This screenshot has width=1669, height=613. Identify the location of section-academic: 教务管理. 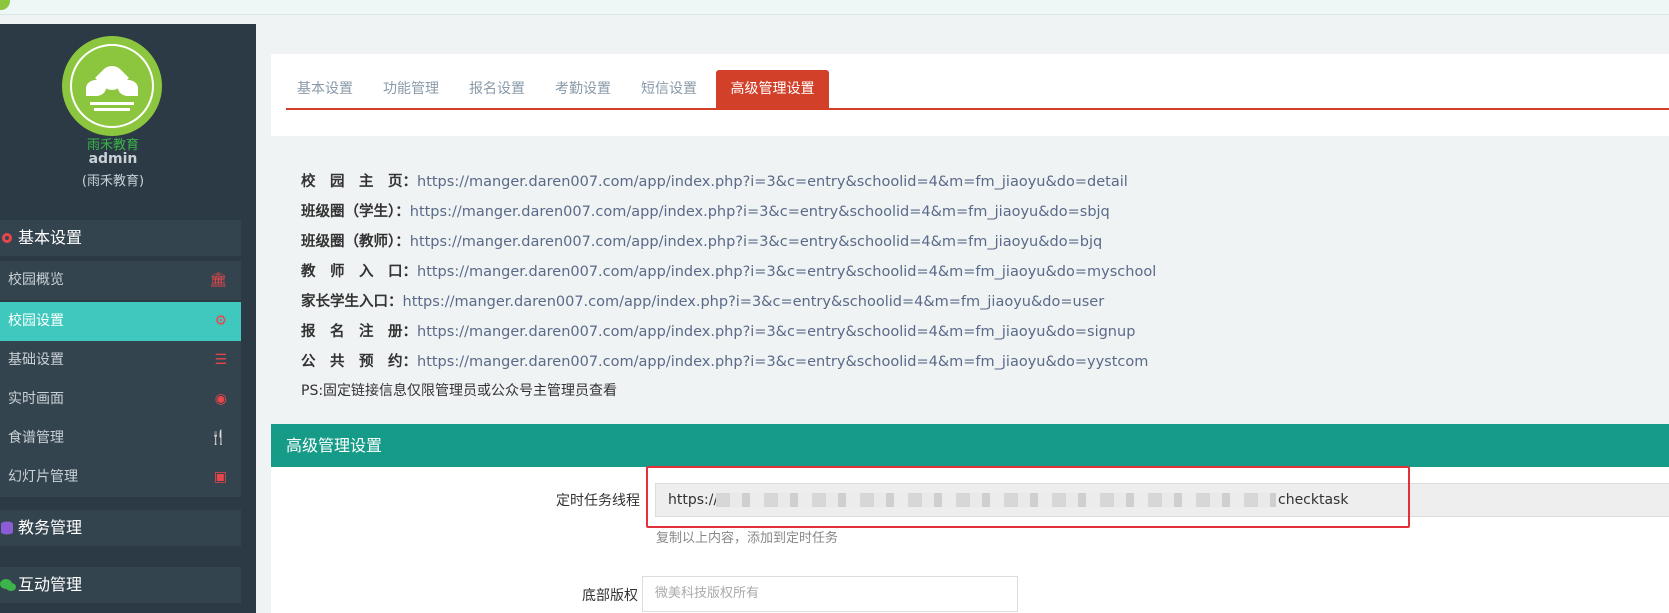
(120, 528).